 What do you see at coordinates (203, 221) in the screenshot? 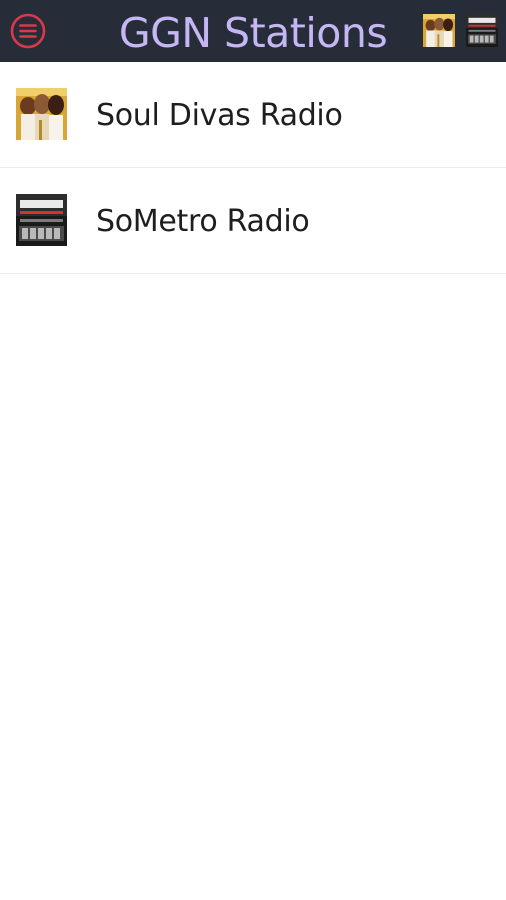
I see `station-name: SoMetro Radio` at bounding box center [203, 221].